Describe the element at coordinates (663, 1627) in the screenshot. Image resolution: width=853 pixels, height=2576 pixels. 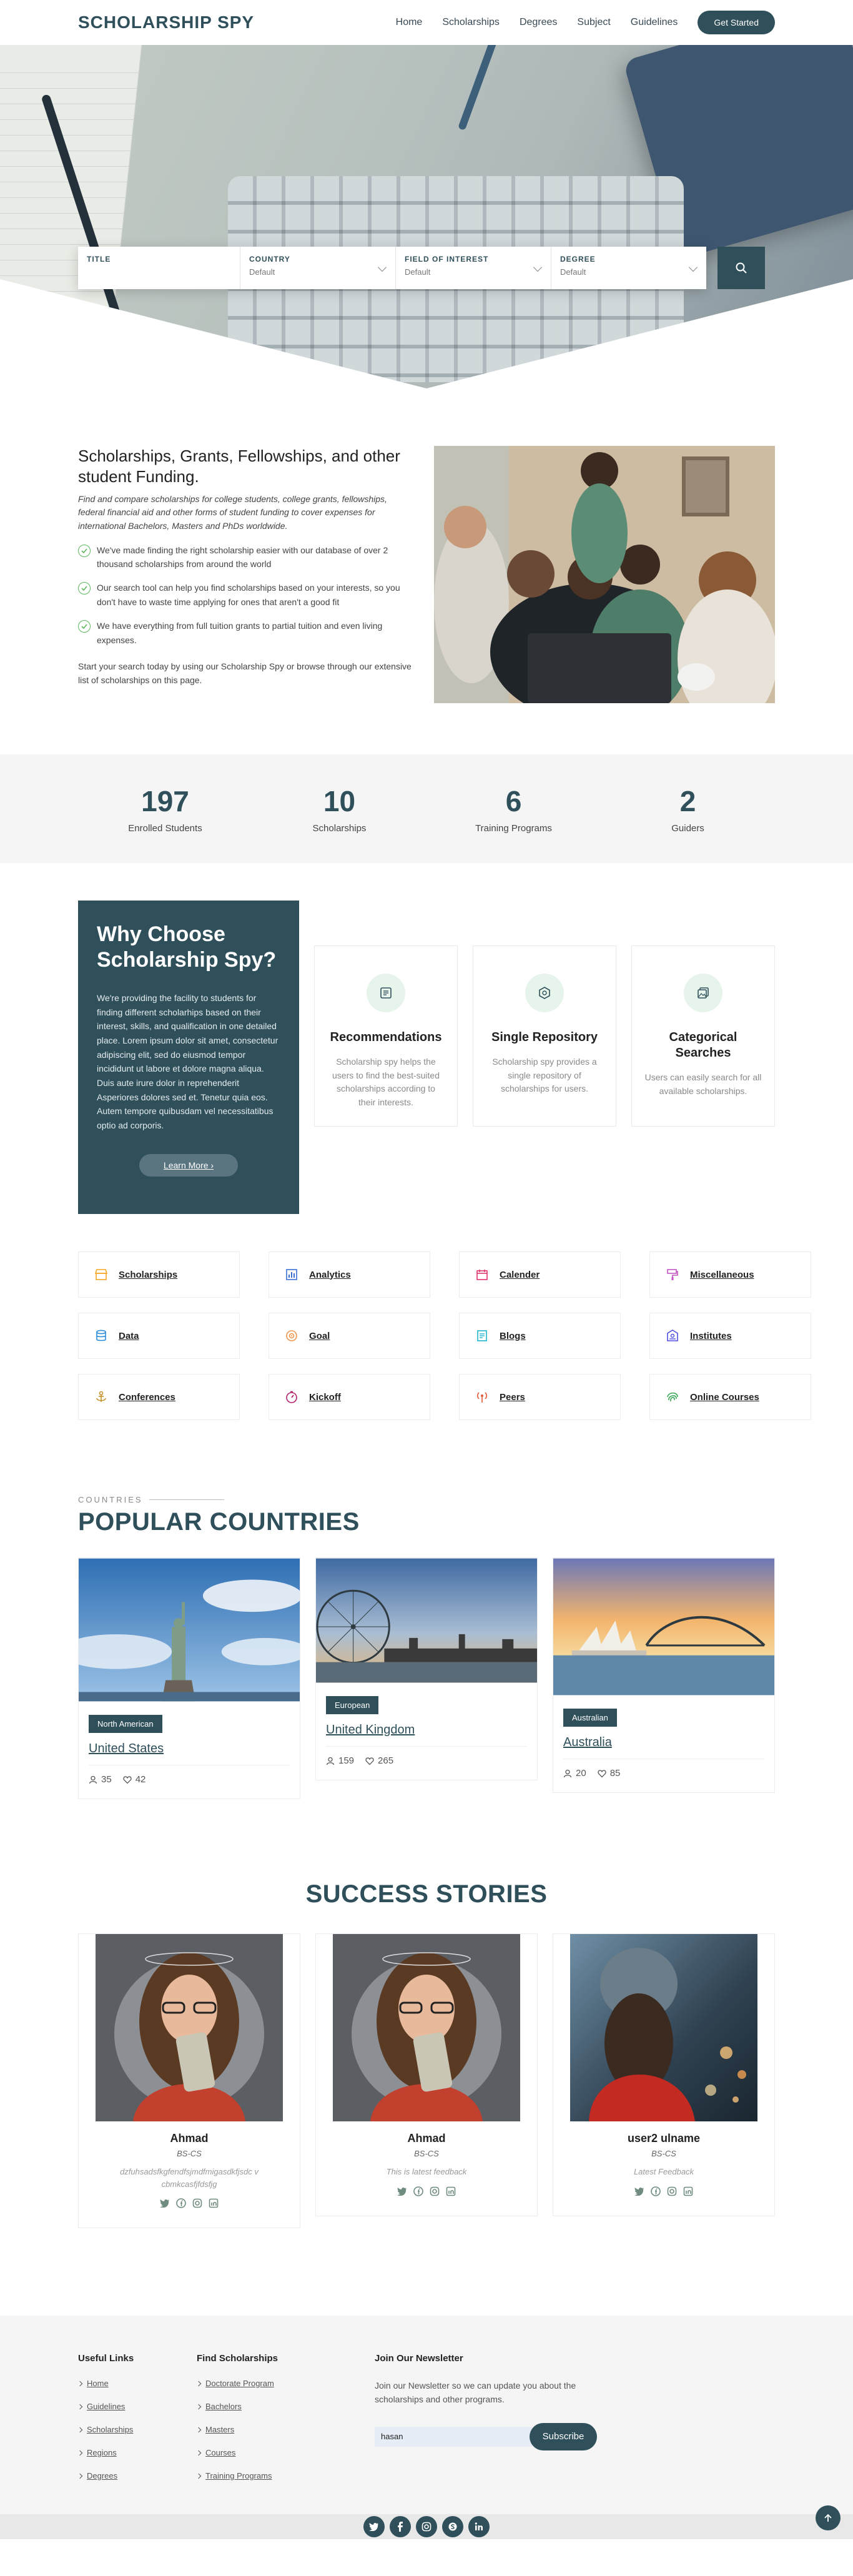
I see `sydney-opera-house-image` at that location.